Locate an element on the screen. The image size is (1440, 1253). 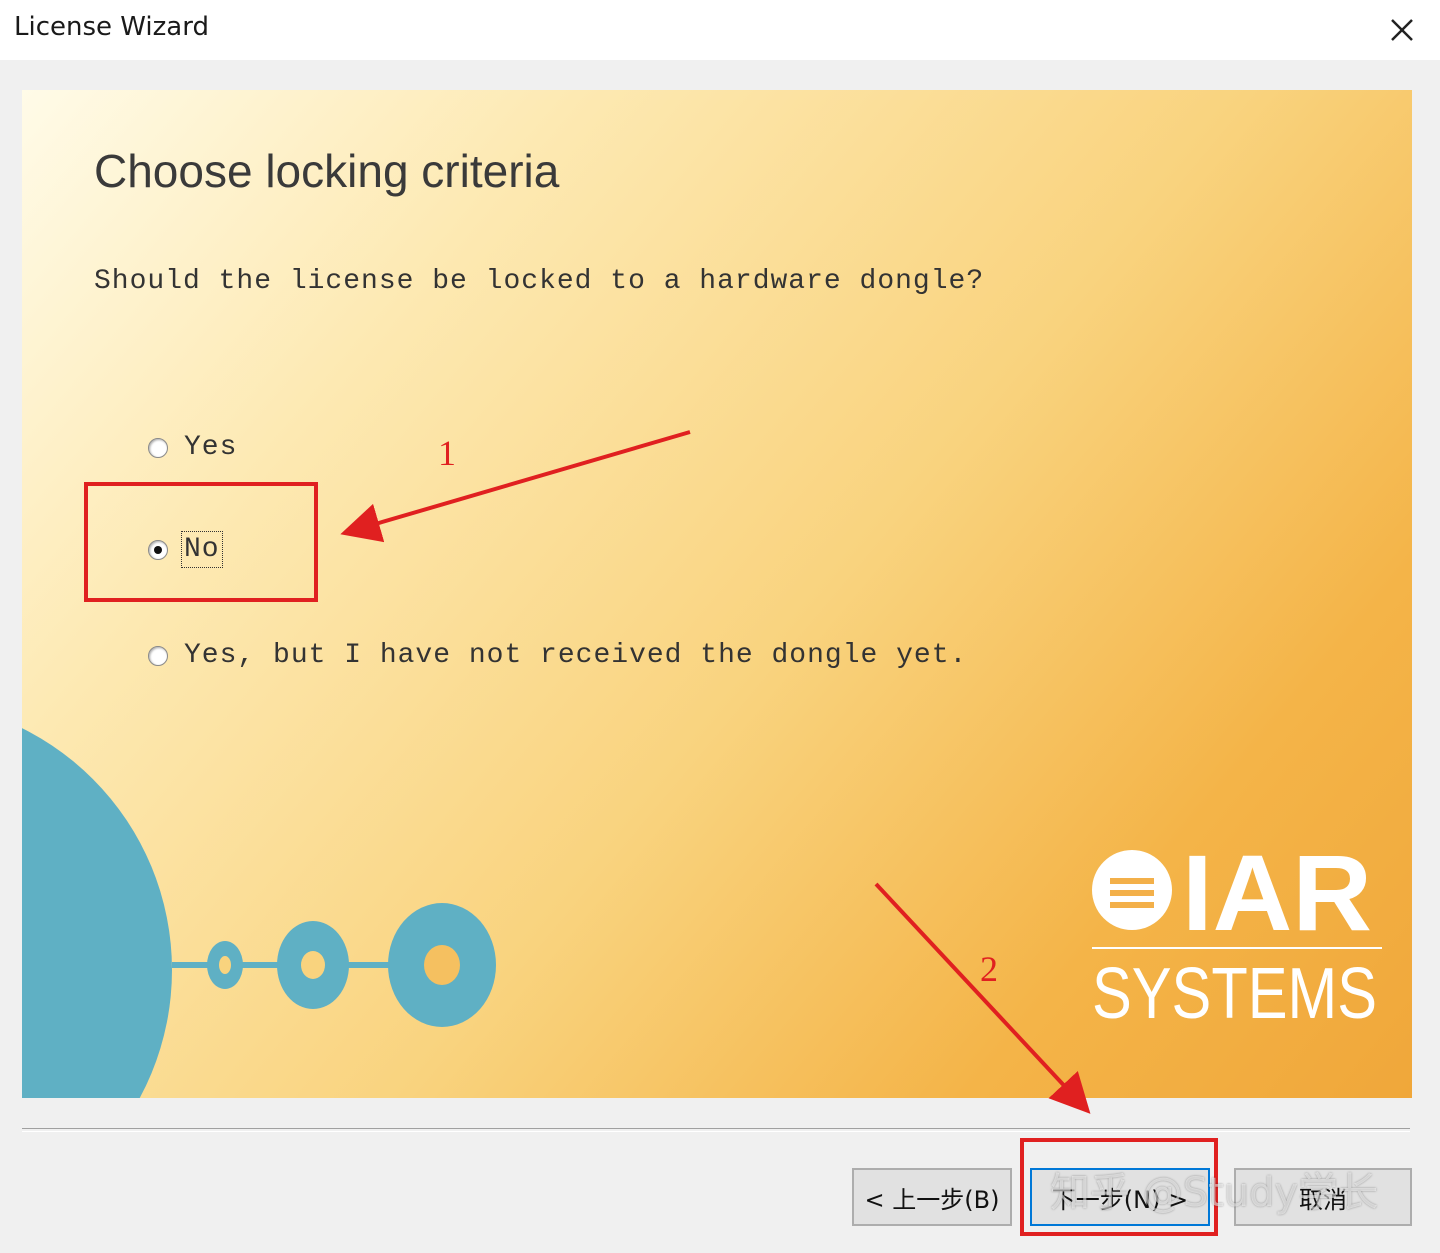
radio-yes-not-received is located at coordinates (158, 655).